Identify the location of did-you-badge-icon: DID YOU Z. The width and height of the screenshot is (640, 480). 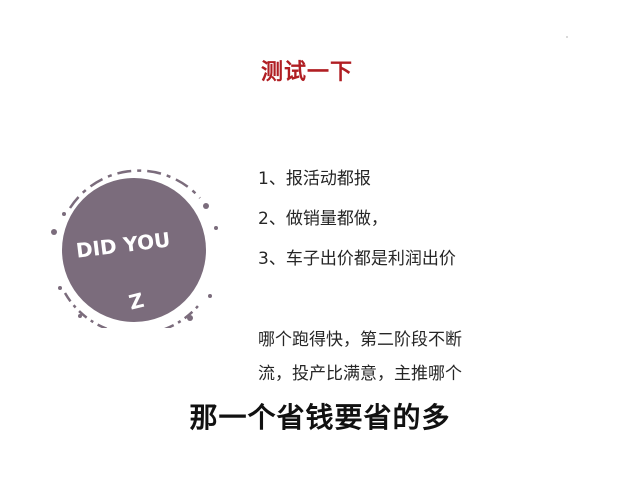
(134, 248).